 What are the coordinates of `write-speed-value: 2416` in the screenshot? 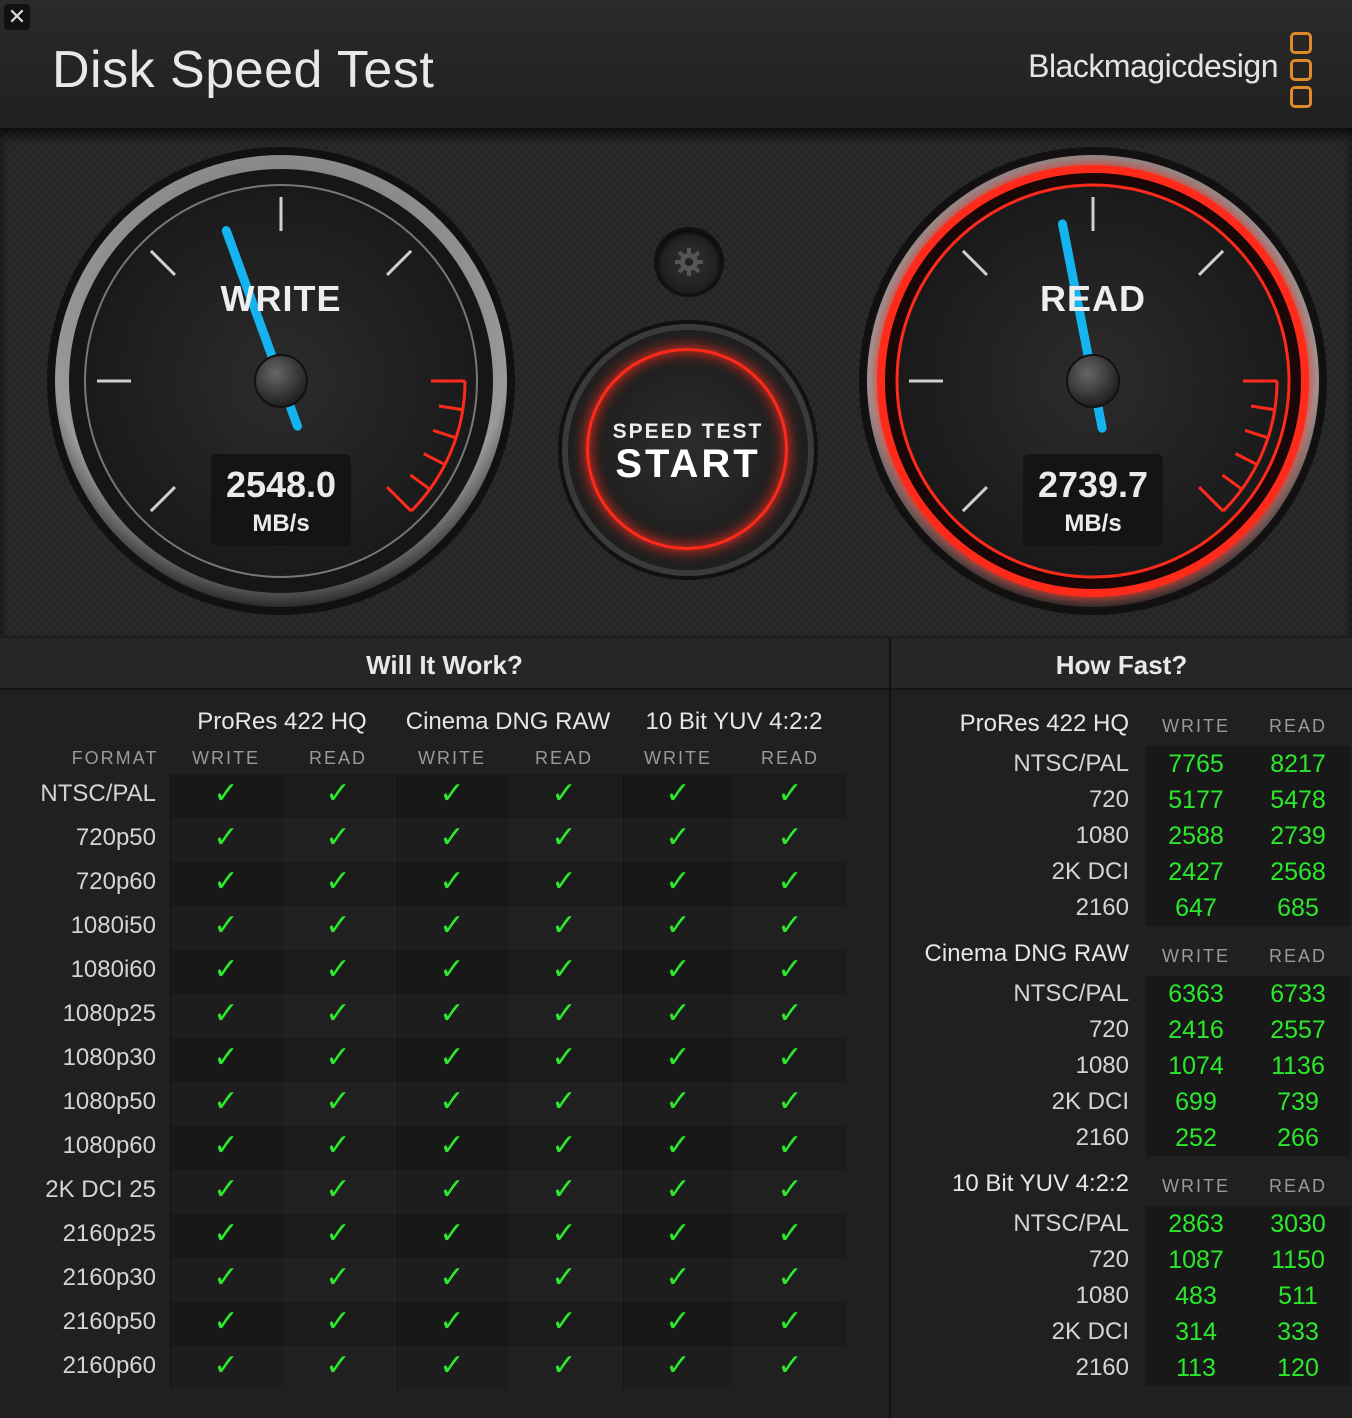 It's located at (1196, 1030).